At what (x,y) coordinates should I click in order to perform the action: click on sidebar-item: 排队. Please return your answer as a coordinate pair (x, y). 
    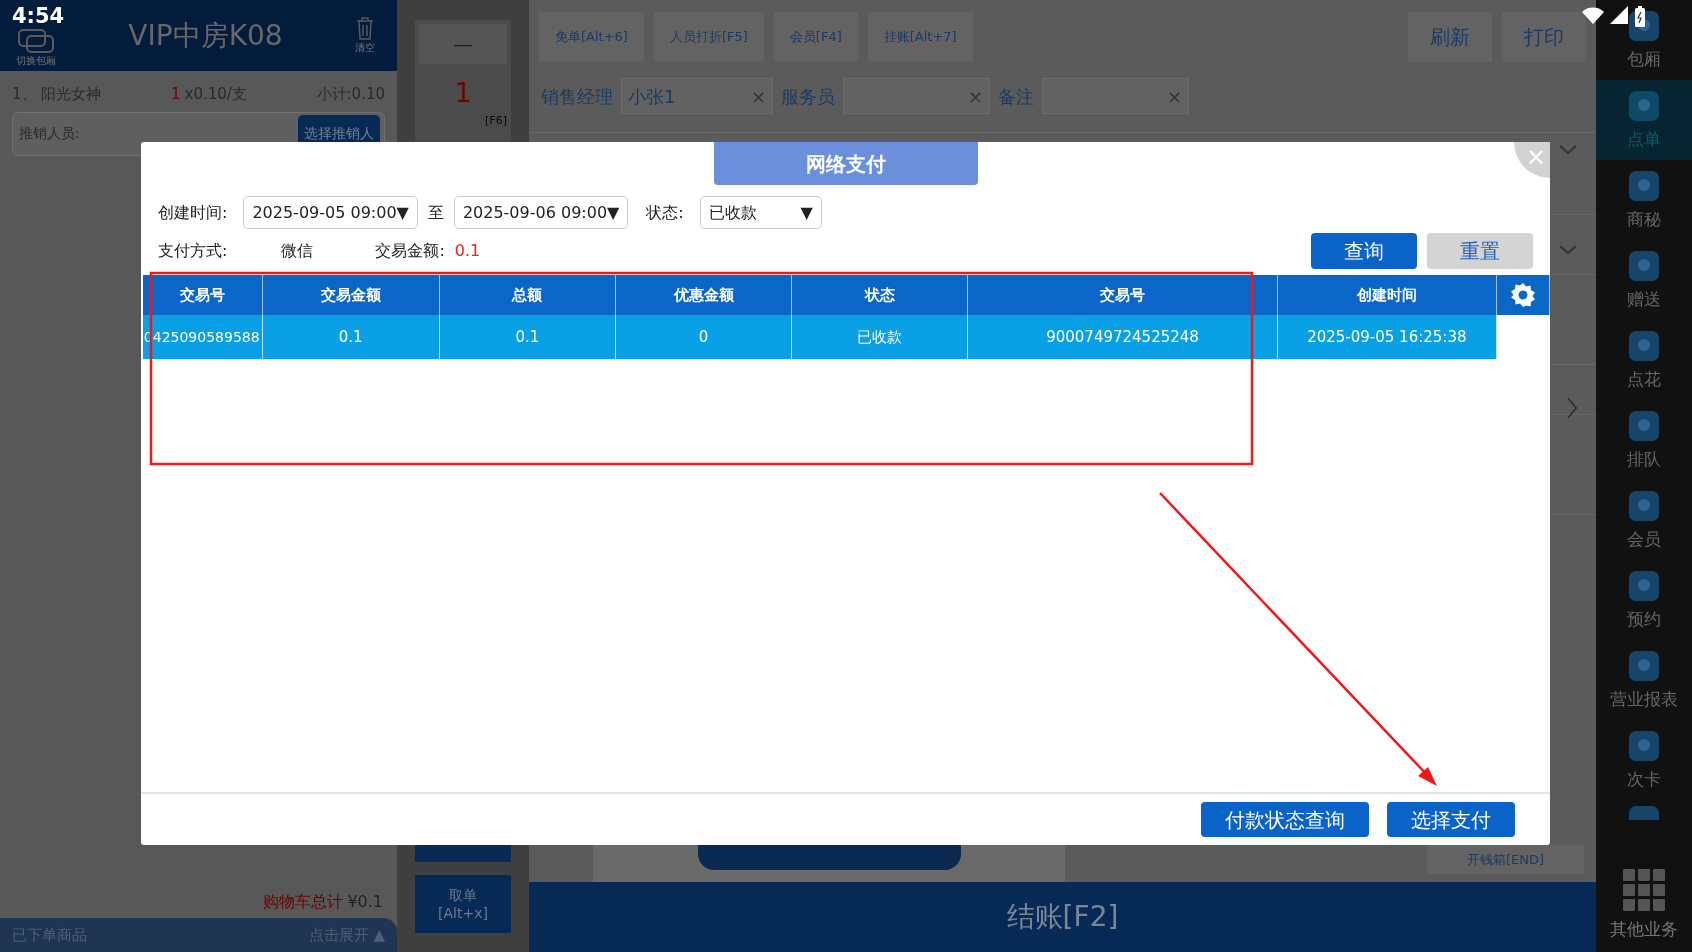
    Looking at the image, I should click on (1644, 440).